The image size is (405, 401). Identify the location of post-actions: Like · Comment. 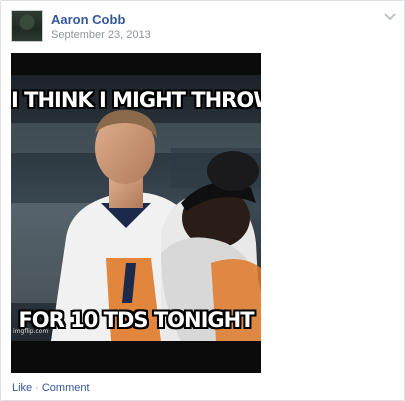
(51, 388).